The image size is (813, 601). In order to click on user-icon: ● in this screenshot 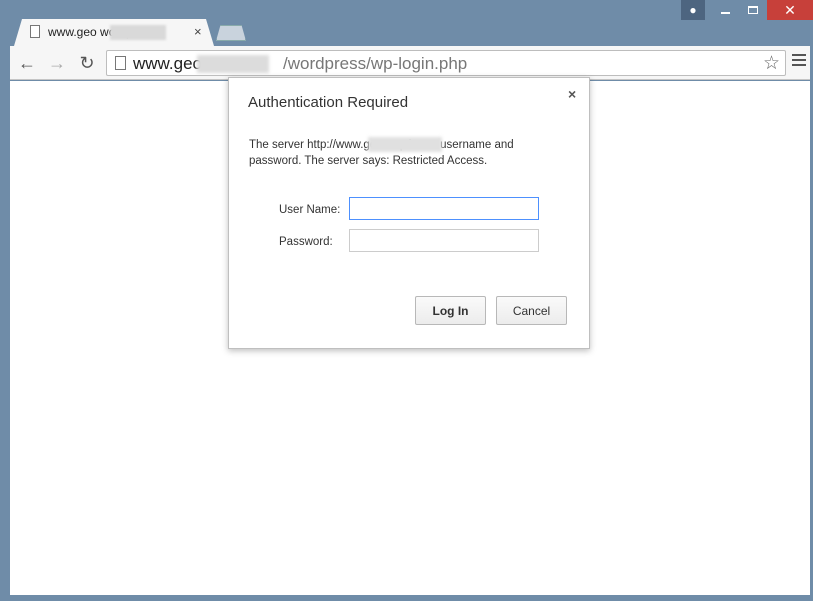, I will do `click(693, 10)`.